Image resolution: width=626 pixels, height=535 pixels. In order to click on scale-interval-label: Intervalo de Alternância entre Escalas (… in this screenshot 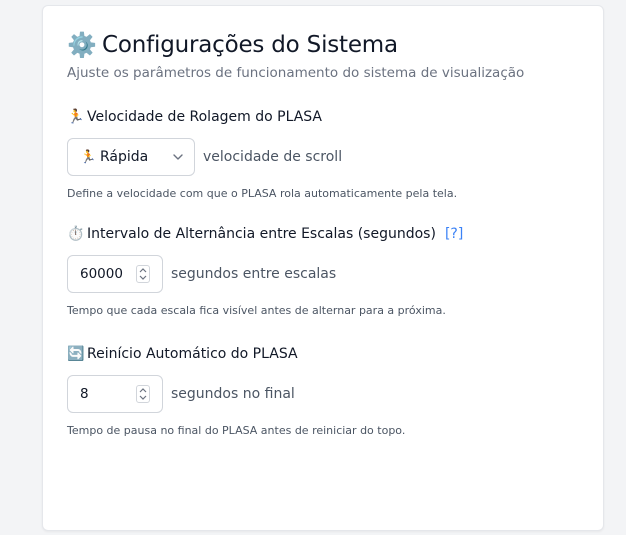, I will do `click(261, 234)`.